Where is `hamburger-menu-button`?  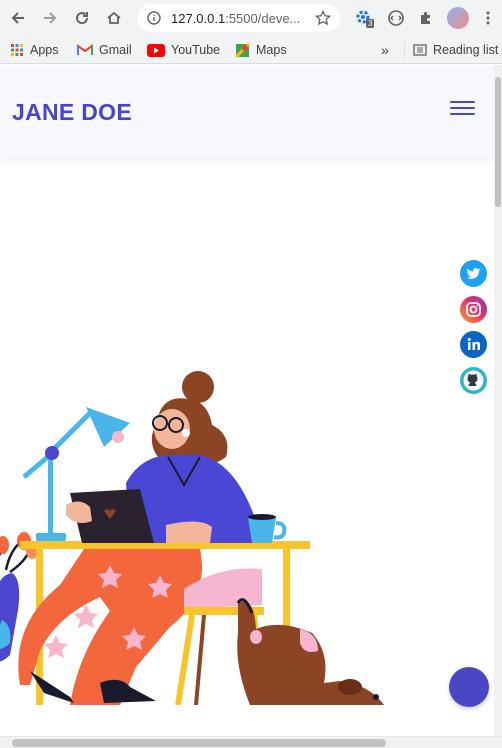 hamburger-menu-button is located at coordinates (463, 108).